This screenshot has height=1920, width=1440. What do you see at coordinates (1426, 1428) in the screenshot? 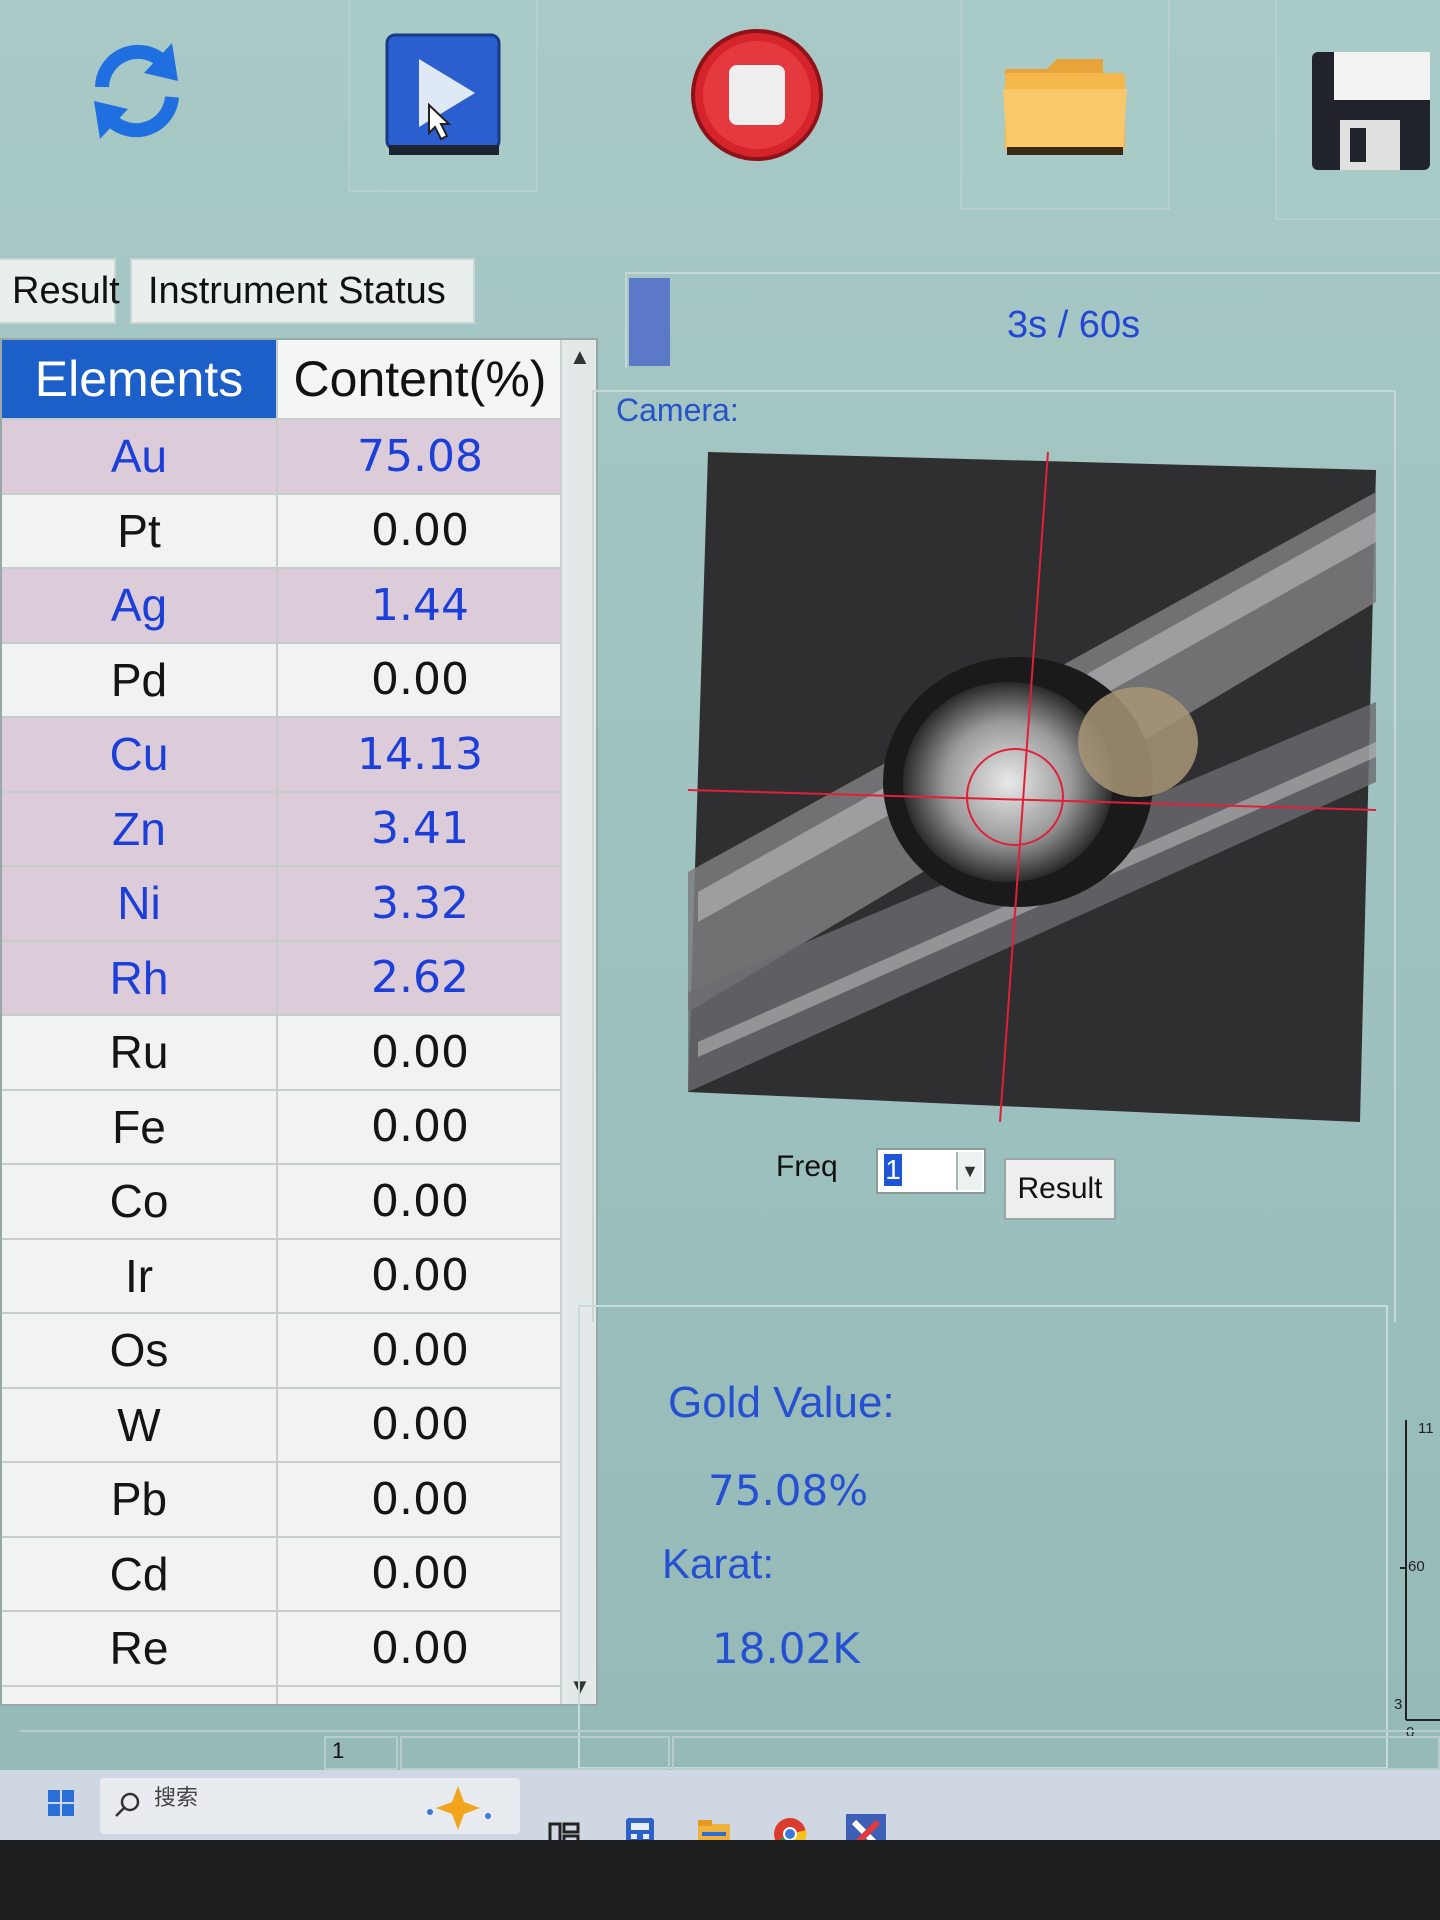
I see `chart-tick-label: 11` at bounding box center [1426, 1428].